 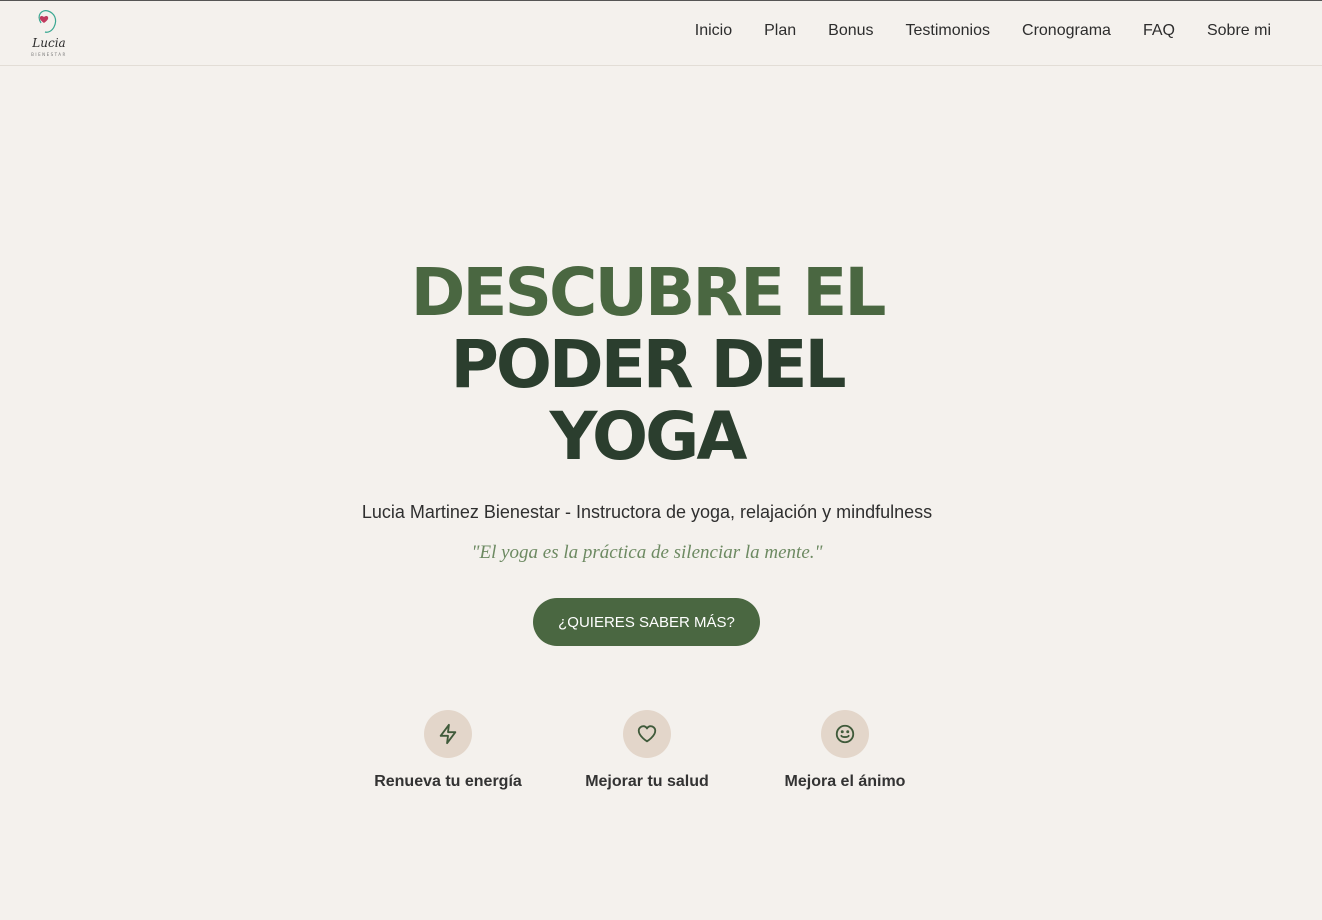 I want to click on nav-item-cronograma: Cronograma, so click(x=1066, y=31).